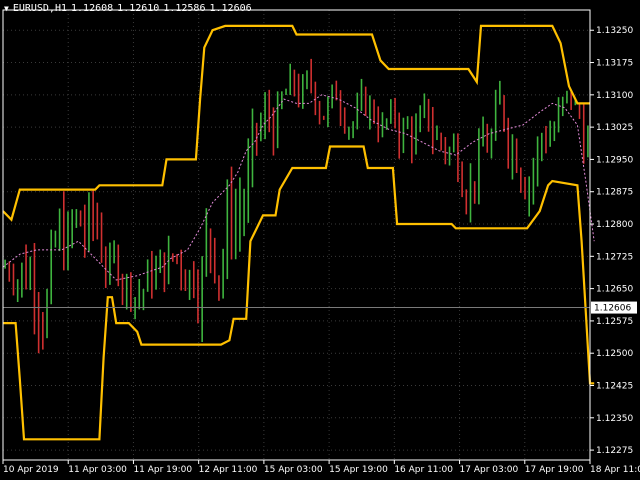 Image resolution: width=640 pixels, height=480 pixels. Describe the element at coordinates (97, 470) in the screenshot. I see `x-tick-label: 11 Apr 03:00` at that location.